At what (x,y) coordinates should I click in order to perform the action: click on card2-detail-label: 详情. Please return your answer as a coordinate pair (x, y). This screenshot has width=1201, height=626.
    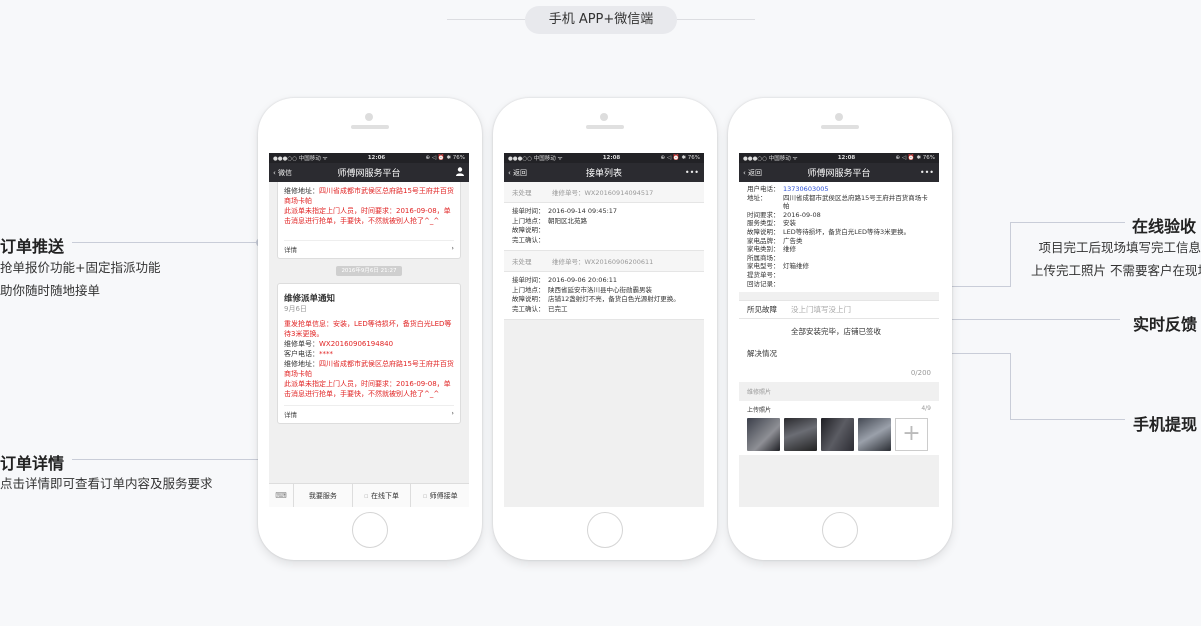
    Looking at the image, I should click on (290, 415).